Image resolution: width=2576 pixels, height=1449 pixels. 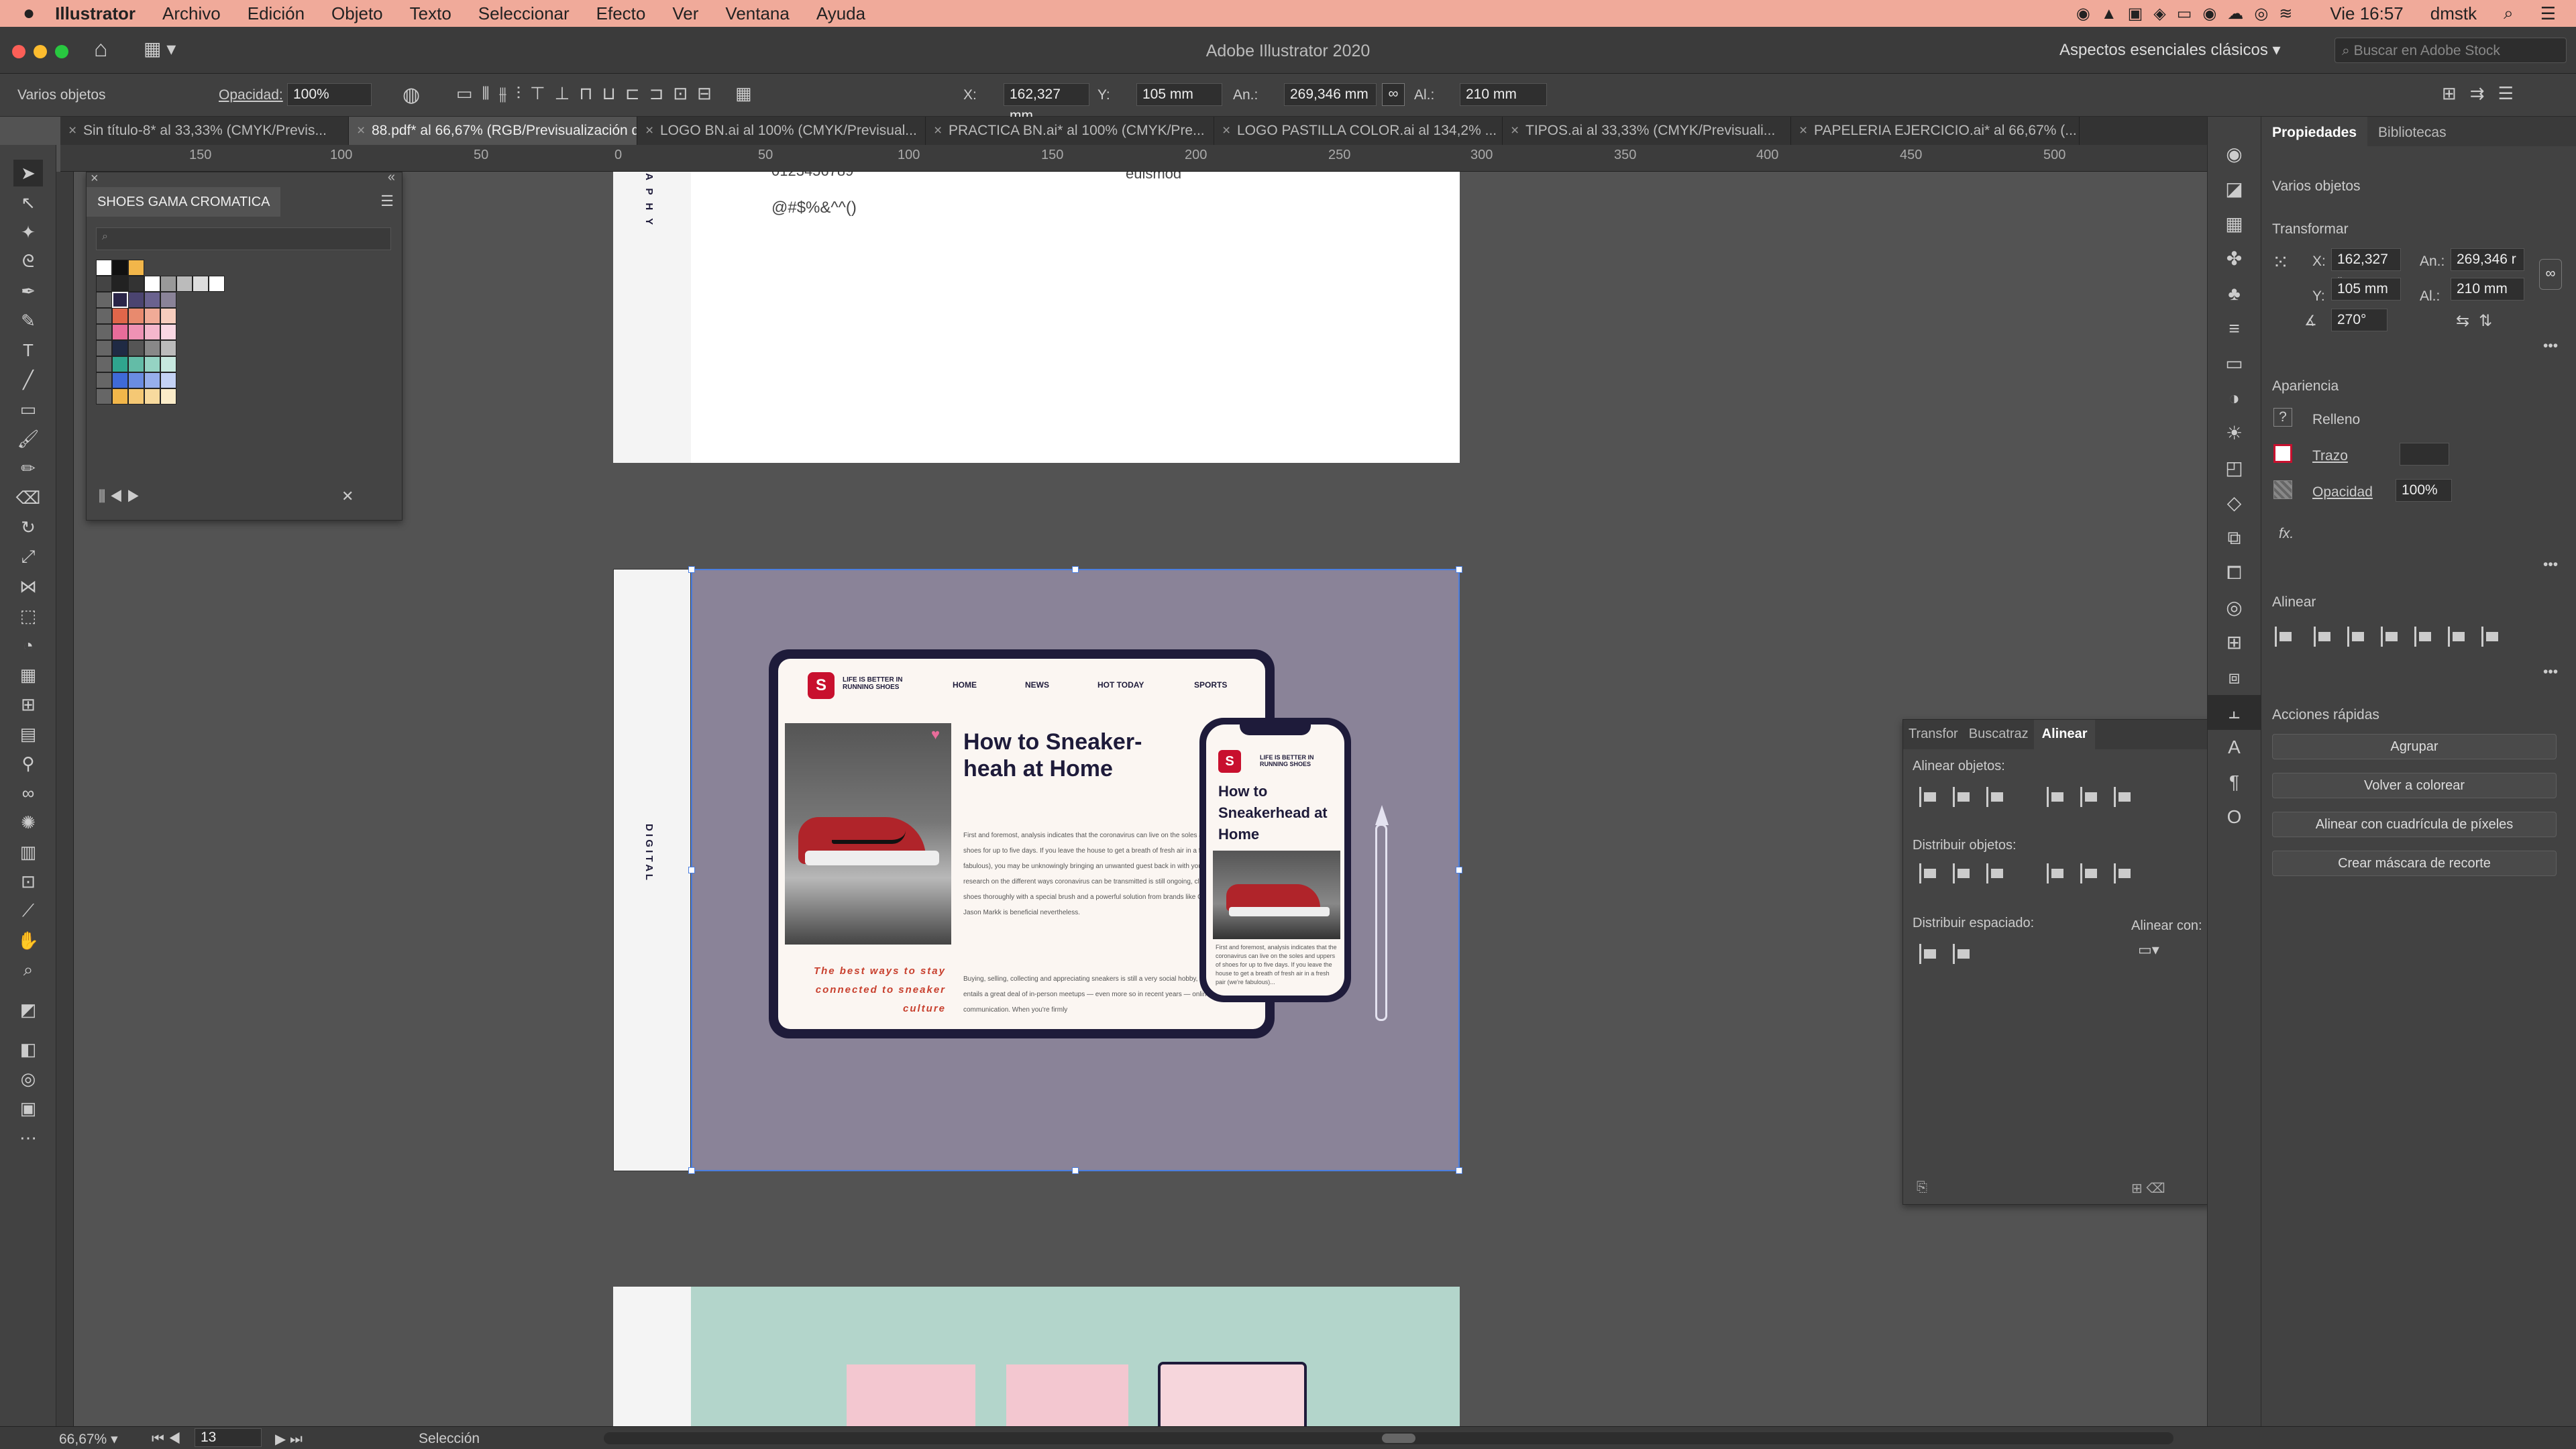 I want to click on symbol-sprayer-tool-icon: ✺, so click(x=28, y=822).